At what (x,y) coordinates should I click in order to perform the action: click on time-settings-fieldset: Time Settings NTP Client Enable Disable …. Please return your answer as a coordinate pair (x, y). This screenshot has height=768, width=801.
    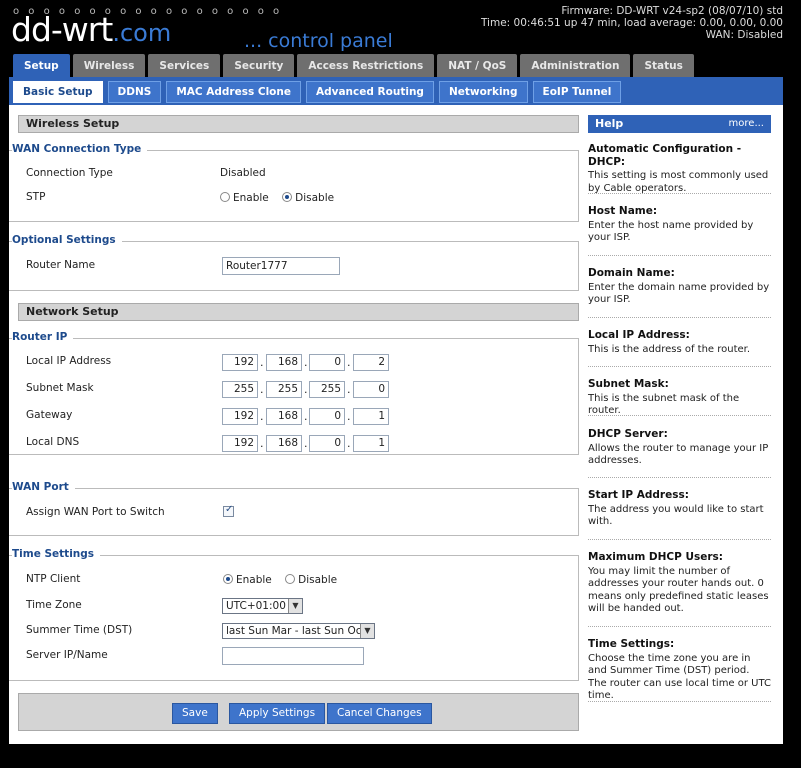
    Looking at the image, I should click on (294, 614).